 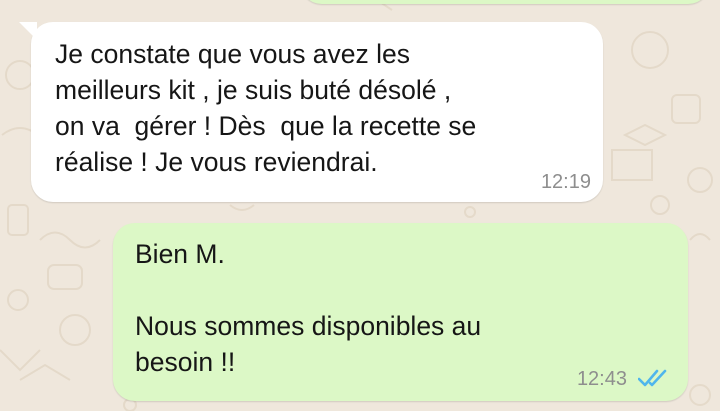 What do you see at coordinates (601, 379) in the screenshot?
I see `message-timestamp: 12:43` at bounding box center [601, 379].